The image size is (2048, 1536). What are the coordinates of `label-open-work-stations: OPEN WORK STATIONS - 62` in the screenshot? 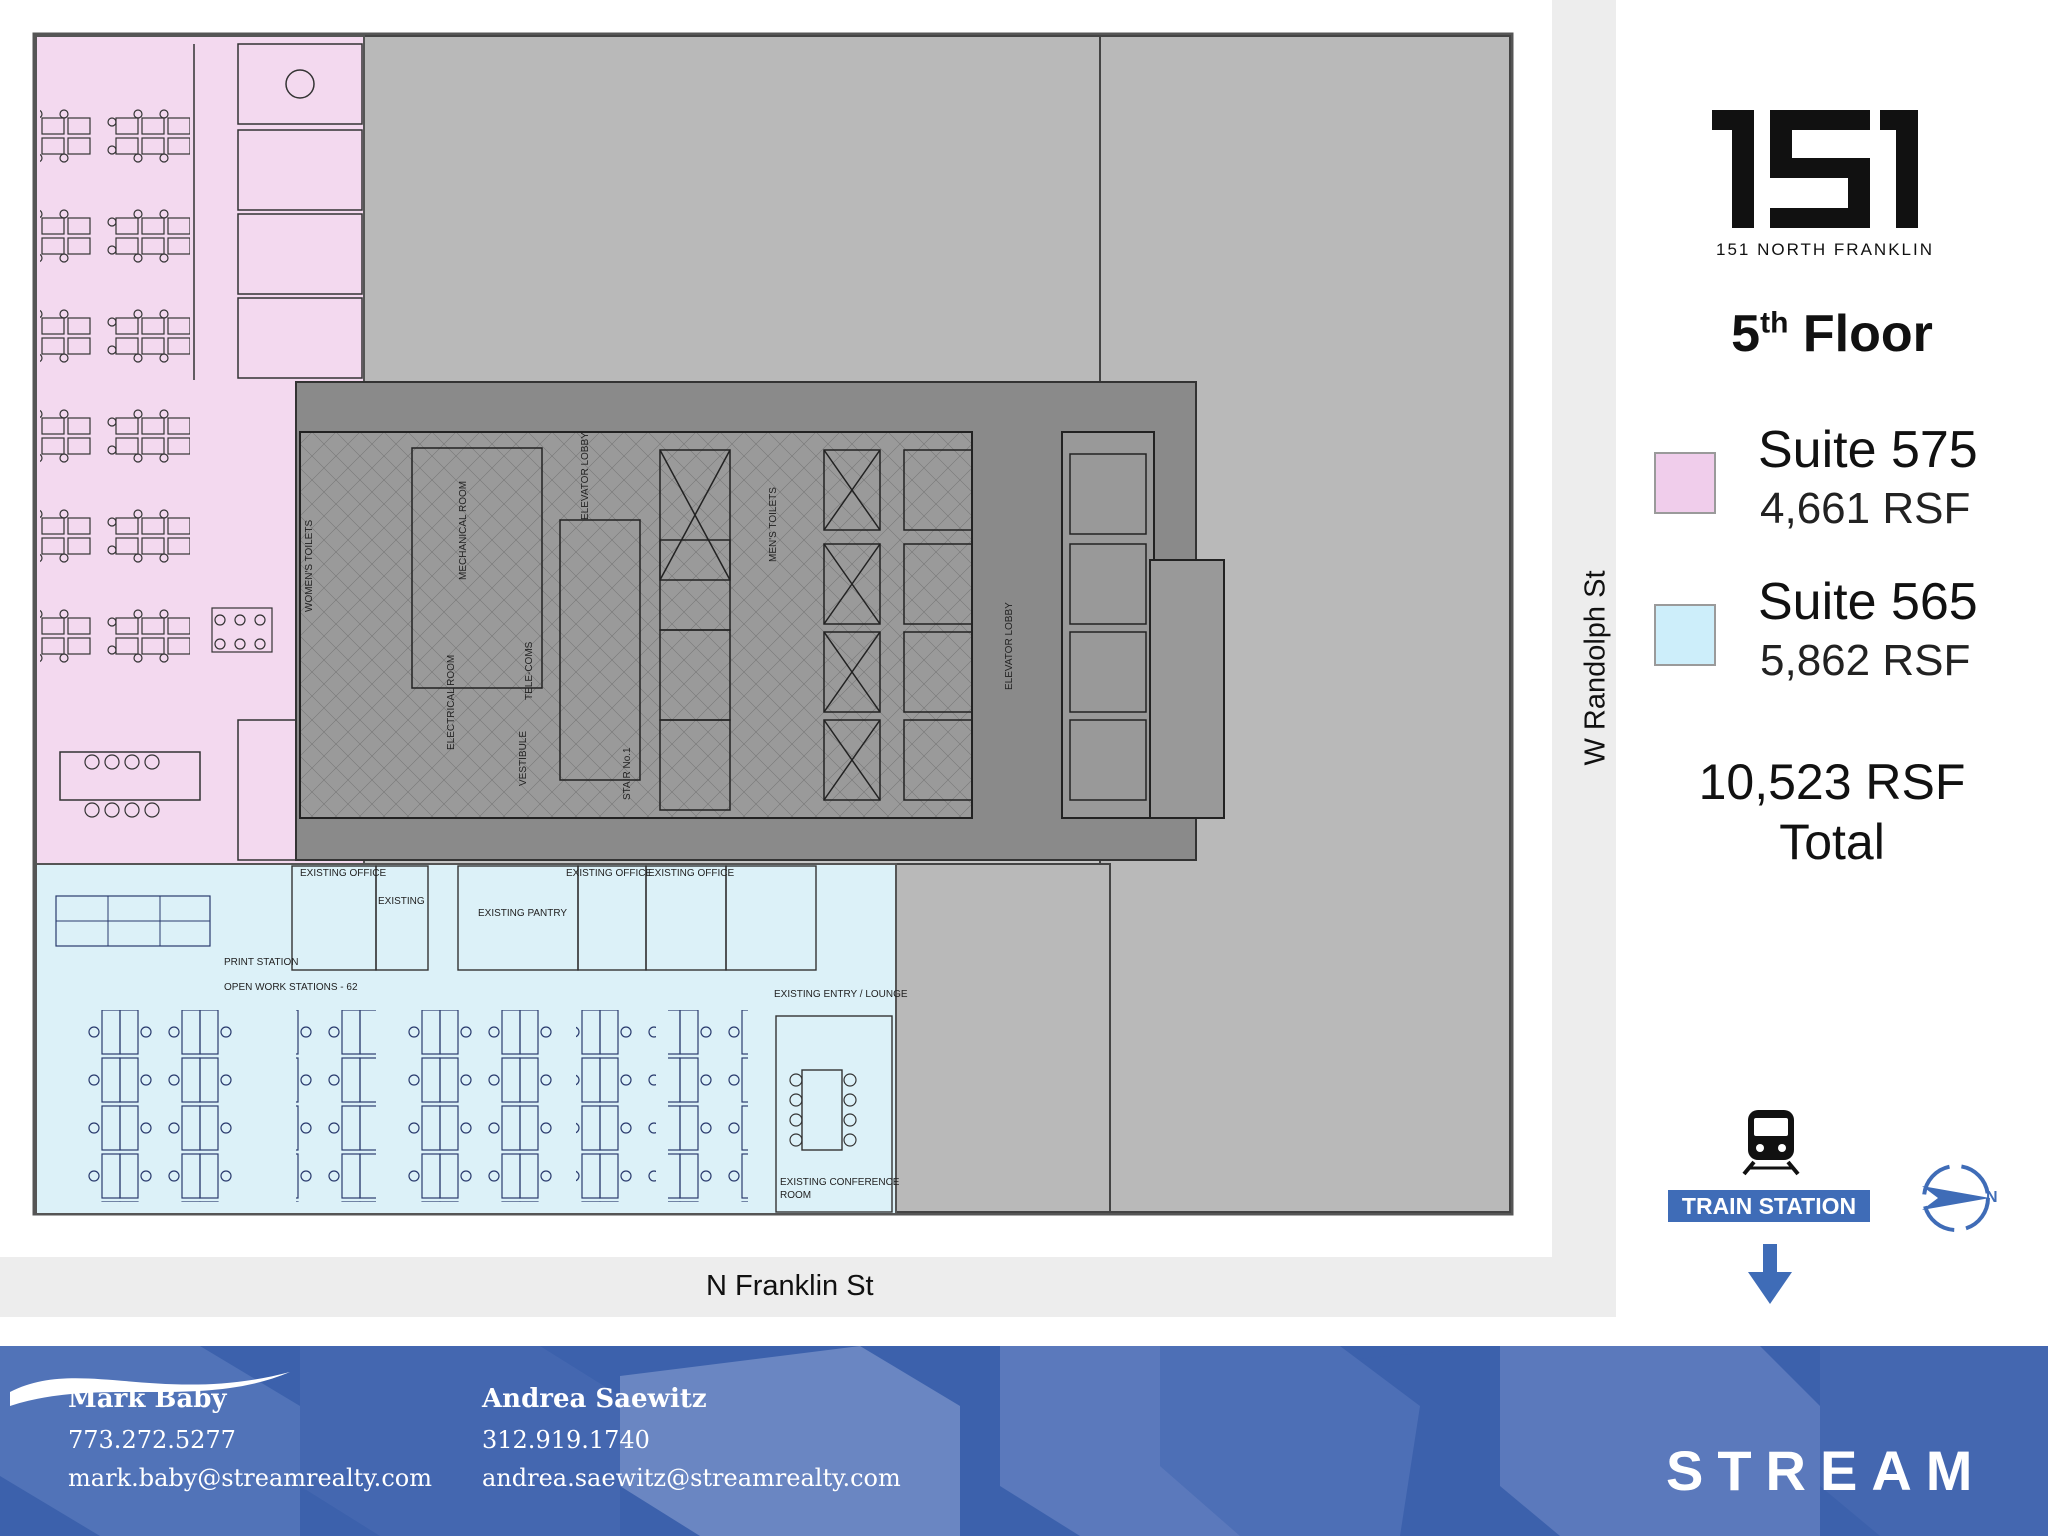 It's located at (291, 987).